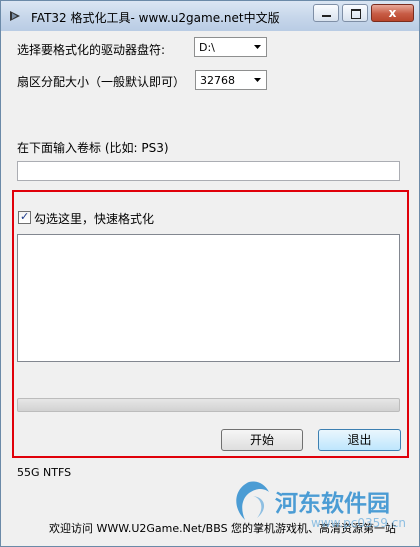 The image size is (420, 547). I want to click on maximize-icon, so click(356, 14).